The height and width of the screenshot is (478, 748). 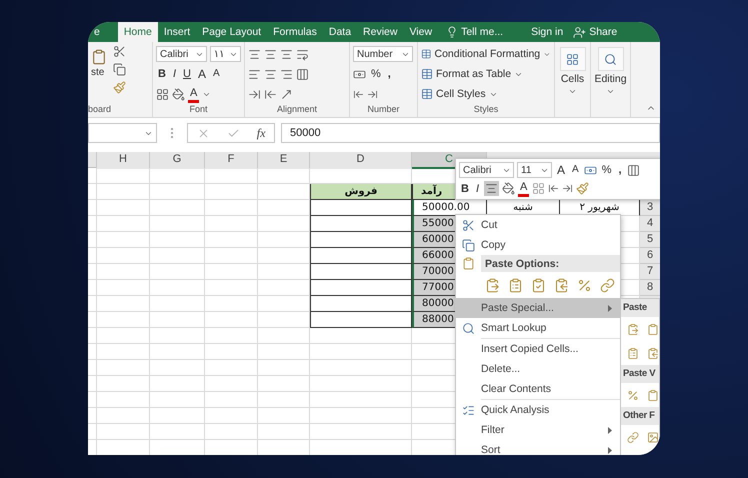 I want to click on outdent-icon, so click(x=270, y=94).